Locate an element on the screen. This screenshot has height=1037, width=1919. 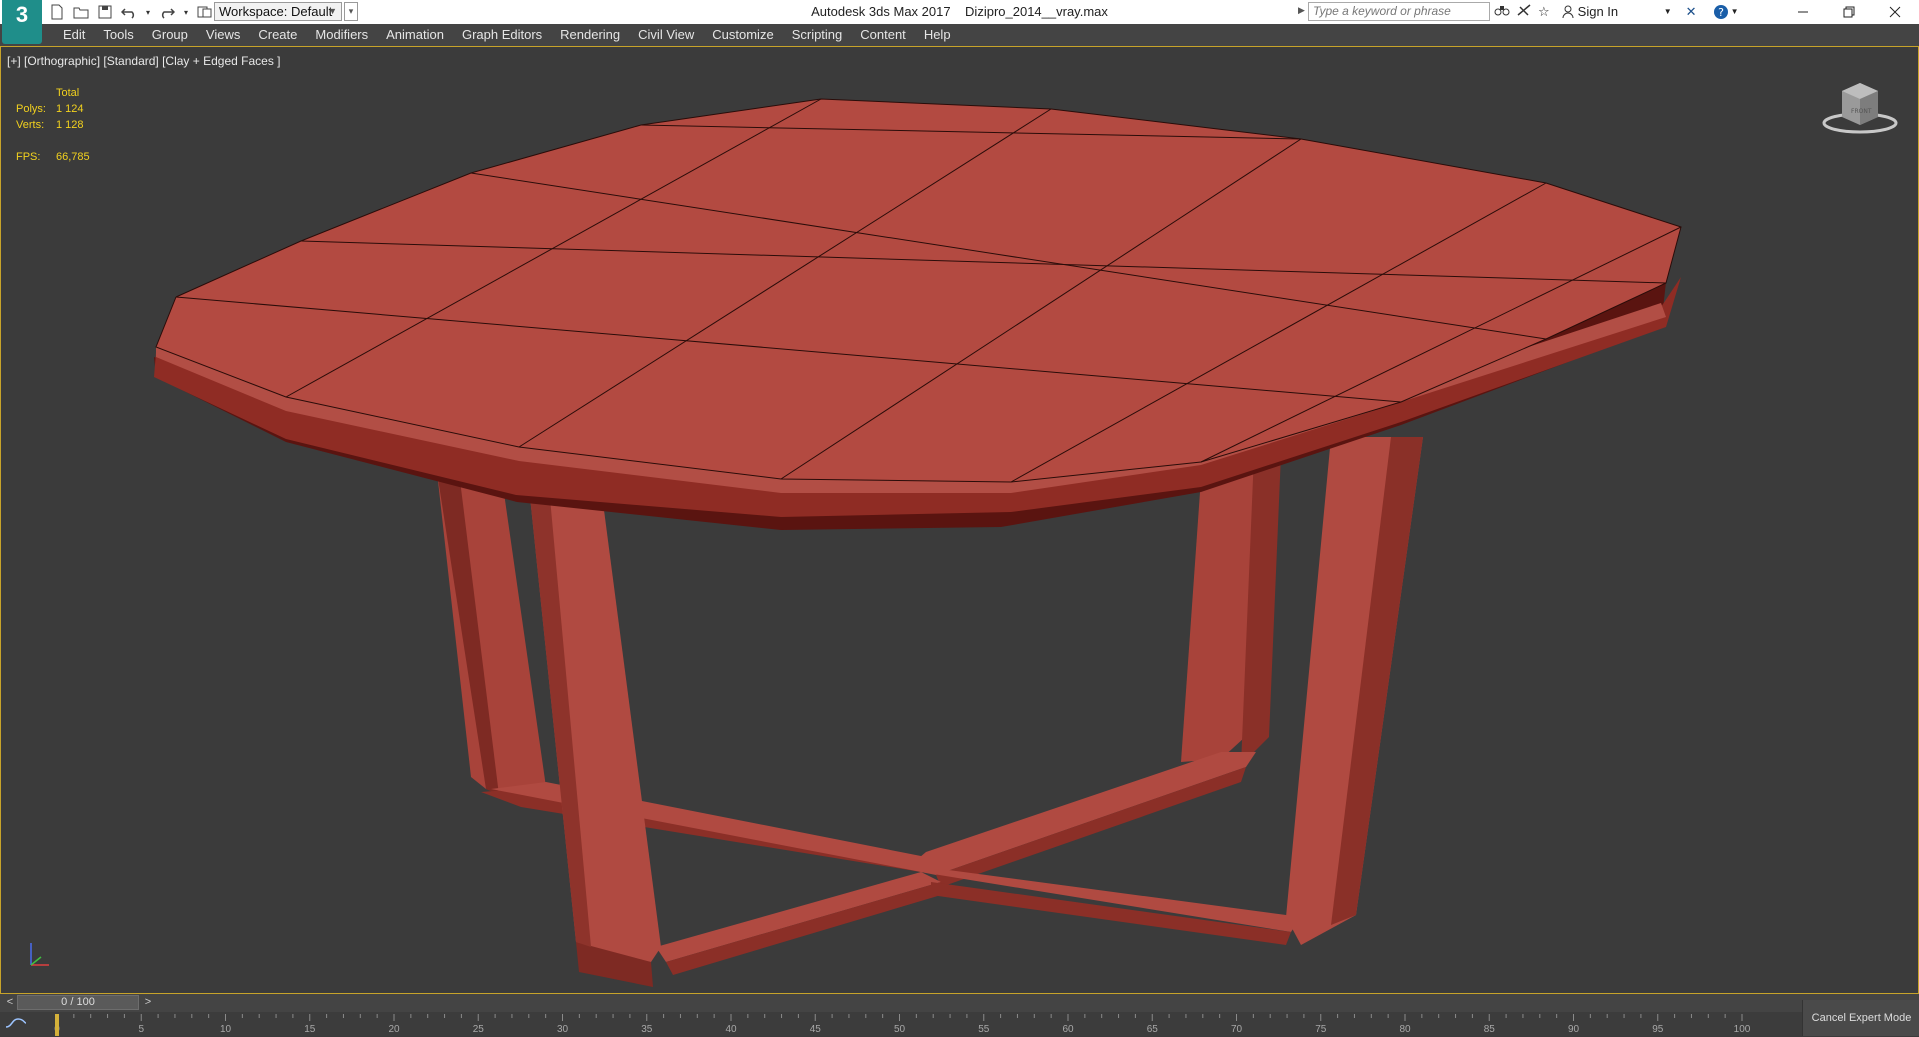
search-placeholder: Type a keyword or phrase is located at coordinates (1382, 11).